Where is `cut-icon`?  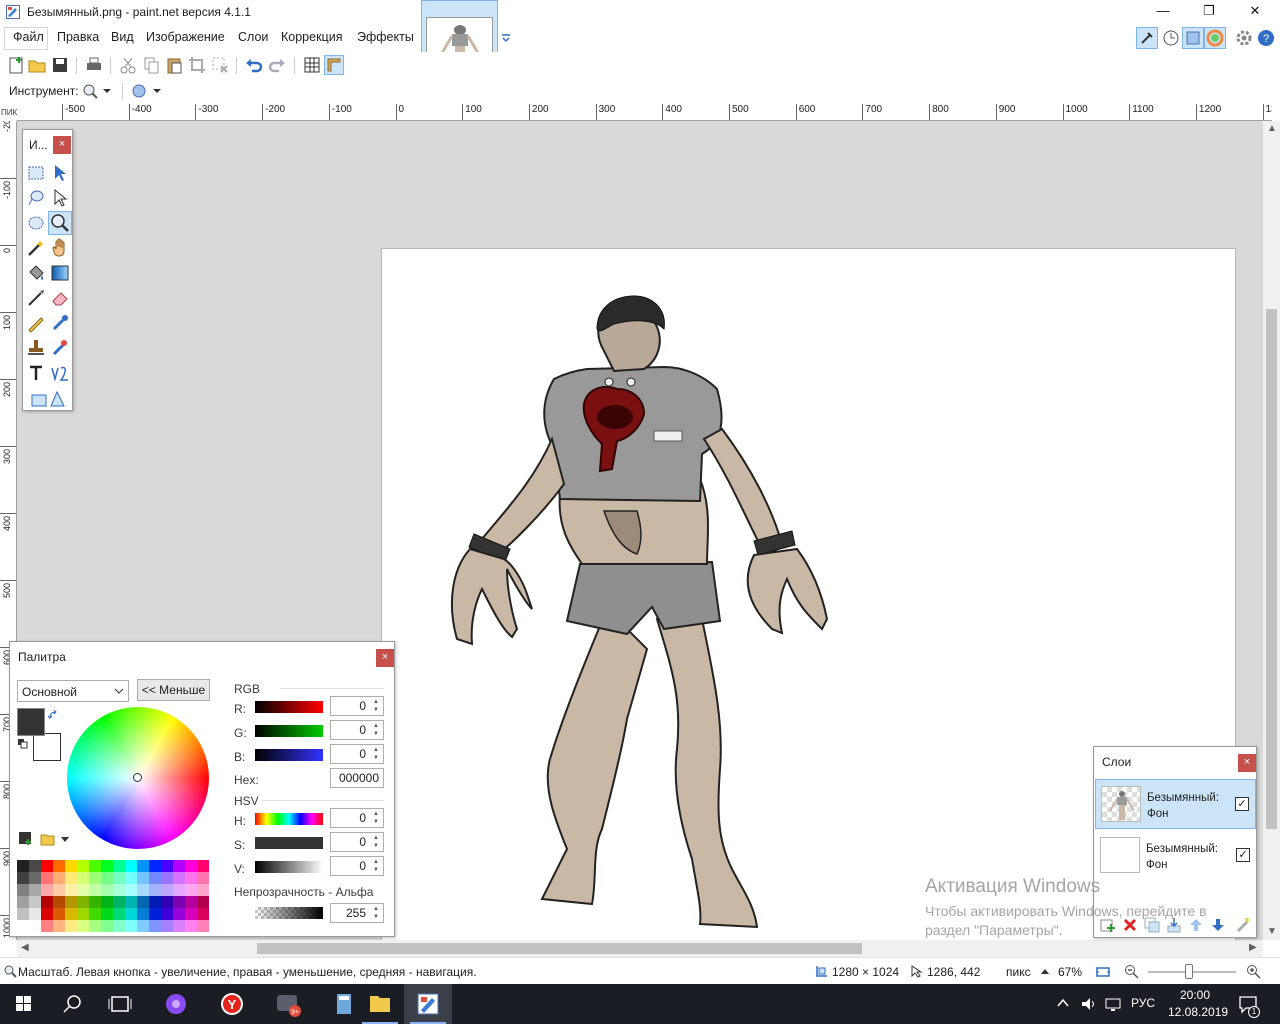 cut-icon is located at coordinates (128, 65).